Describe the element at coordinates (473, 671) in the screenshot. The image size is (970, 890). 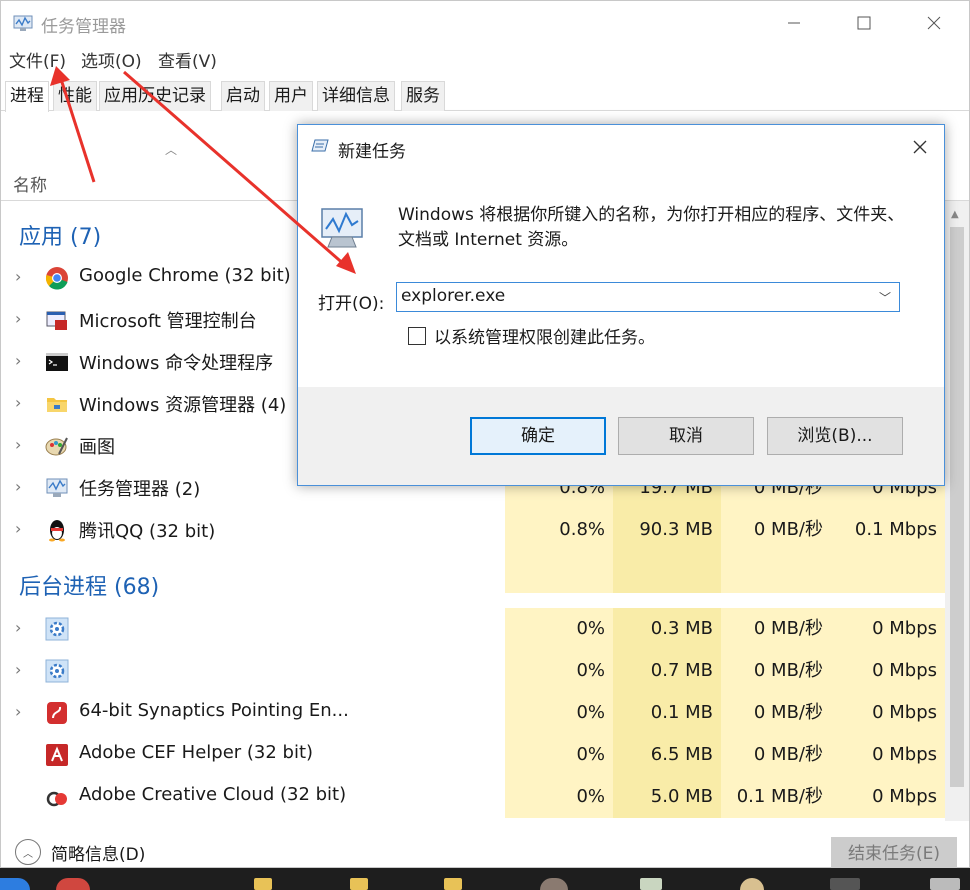
I see `list-item: › 0% 0.7 MB 0 MB/秒 0 Mbps` at that location.